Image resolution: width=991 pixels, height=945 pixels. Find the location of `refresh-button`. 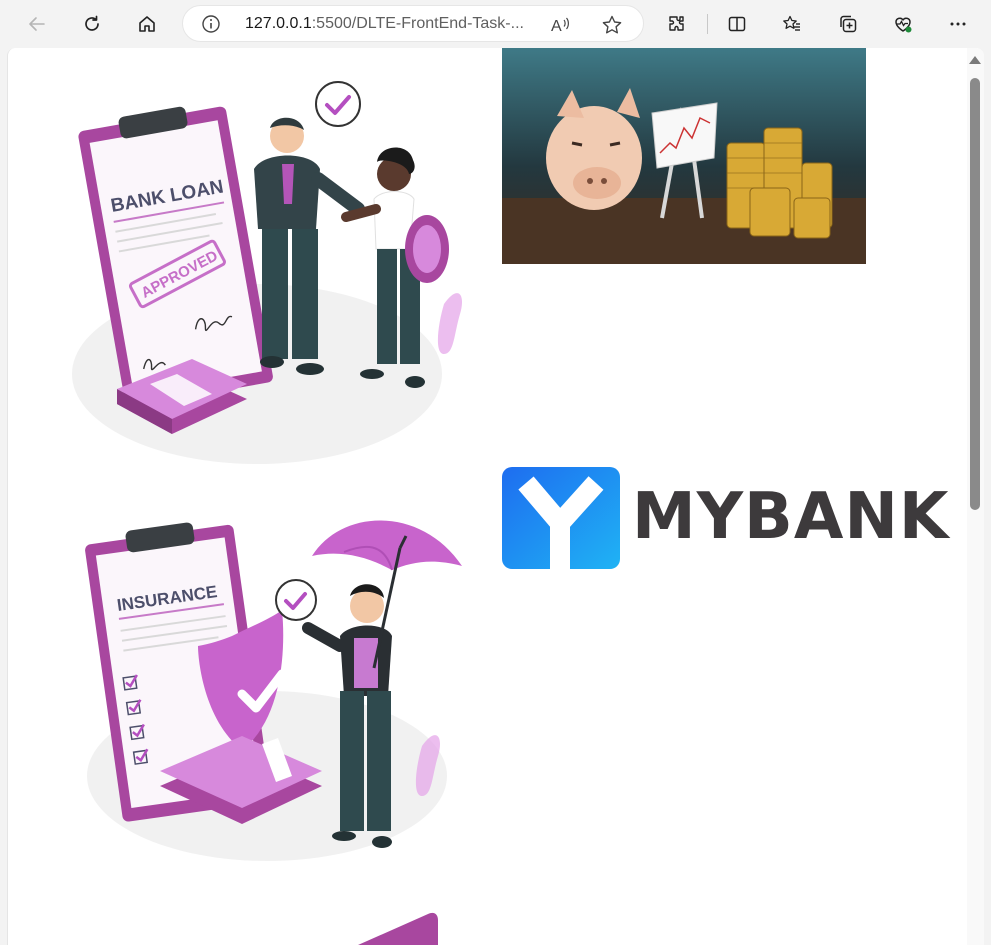

refresh-button is located at coordinates (92, 24).